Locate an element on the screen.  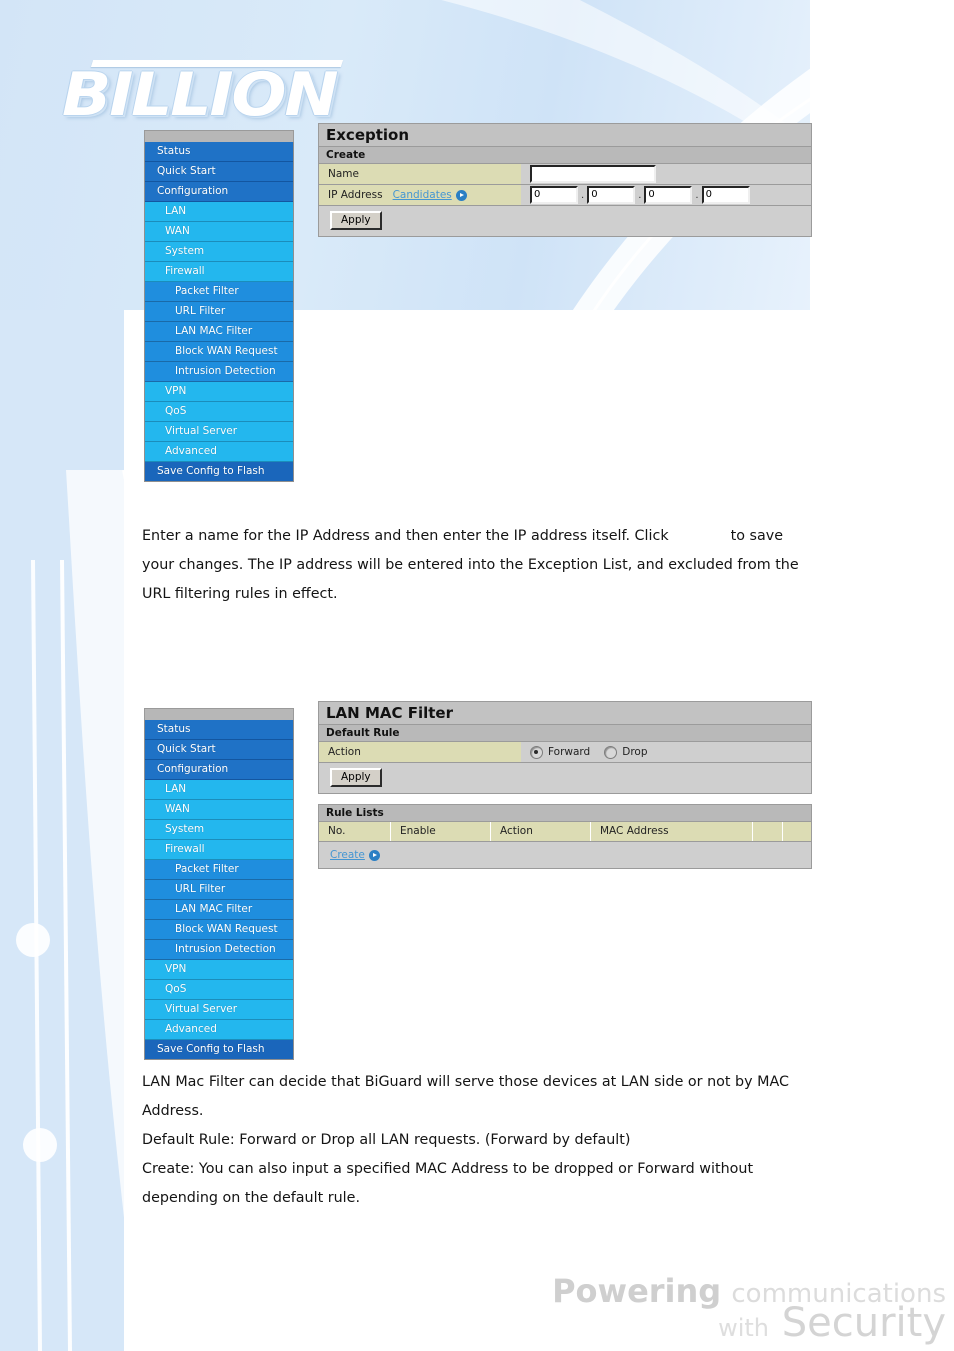
rule-lists-table-header: No. Enable Action MAC Address is located at coordinates (565, 832).